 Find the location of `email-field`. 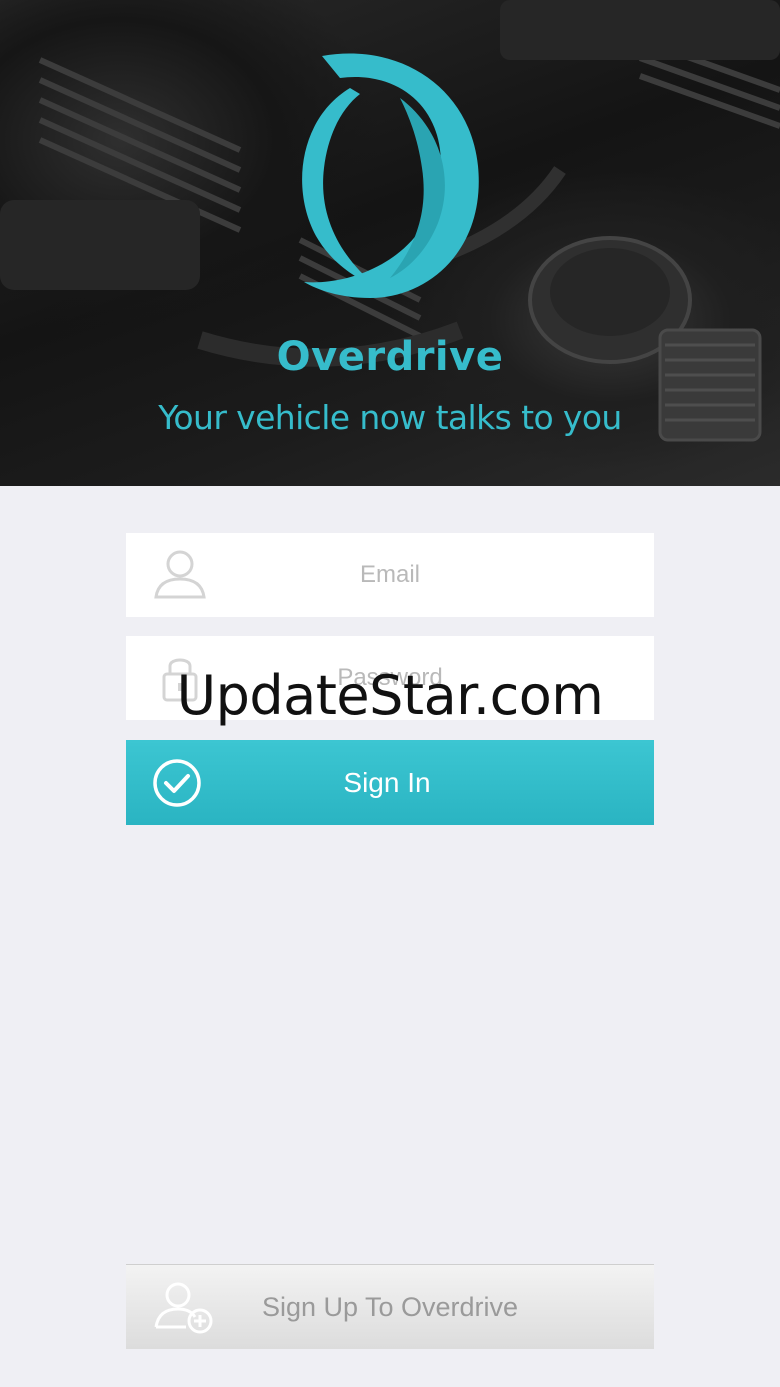

email-field is located at coordinates (390, 575).